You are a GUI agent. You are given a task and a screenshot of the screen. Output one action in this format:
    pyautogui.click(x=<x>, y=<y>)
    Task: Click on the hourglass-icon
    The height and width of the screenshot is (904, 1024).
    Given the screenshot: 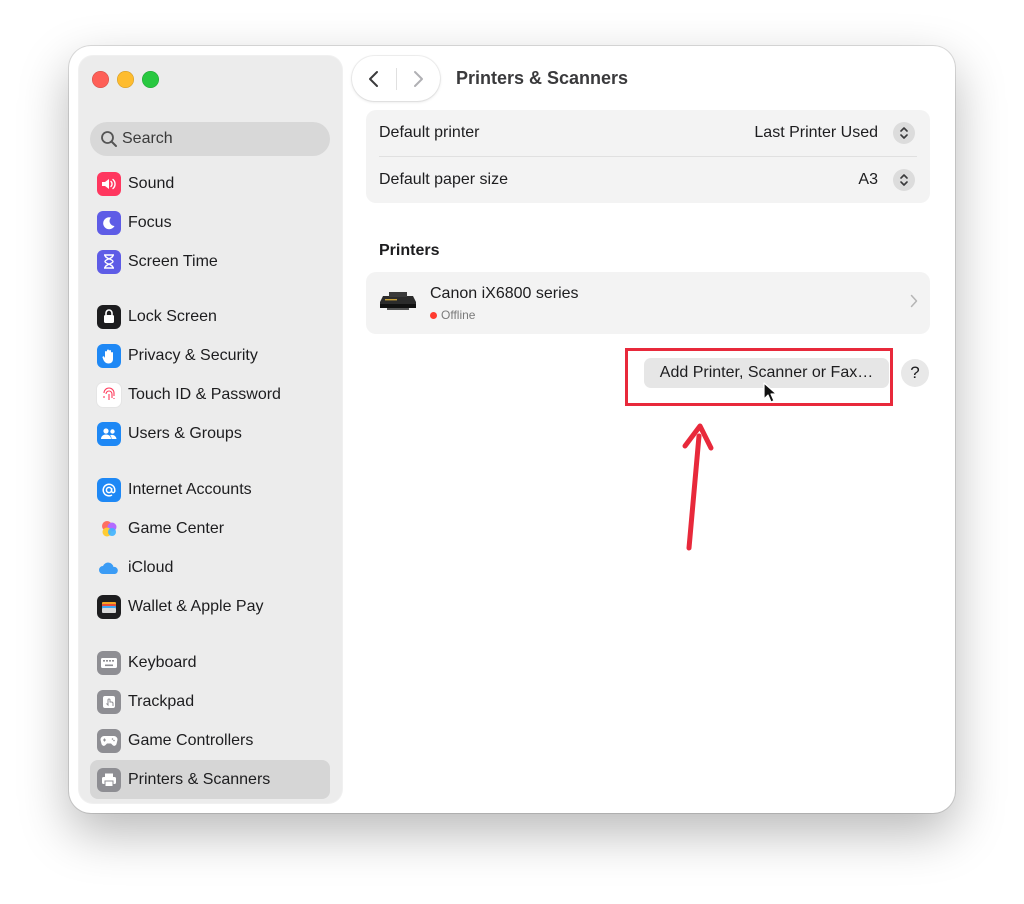 What is the action you would take?
    pyautogui.click(x=109, y=261)
    